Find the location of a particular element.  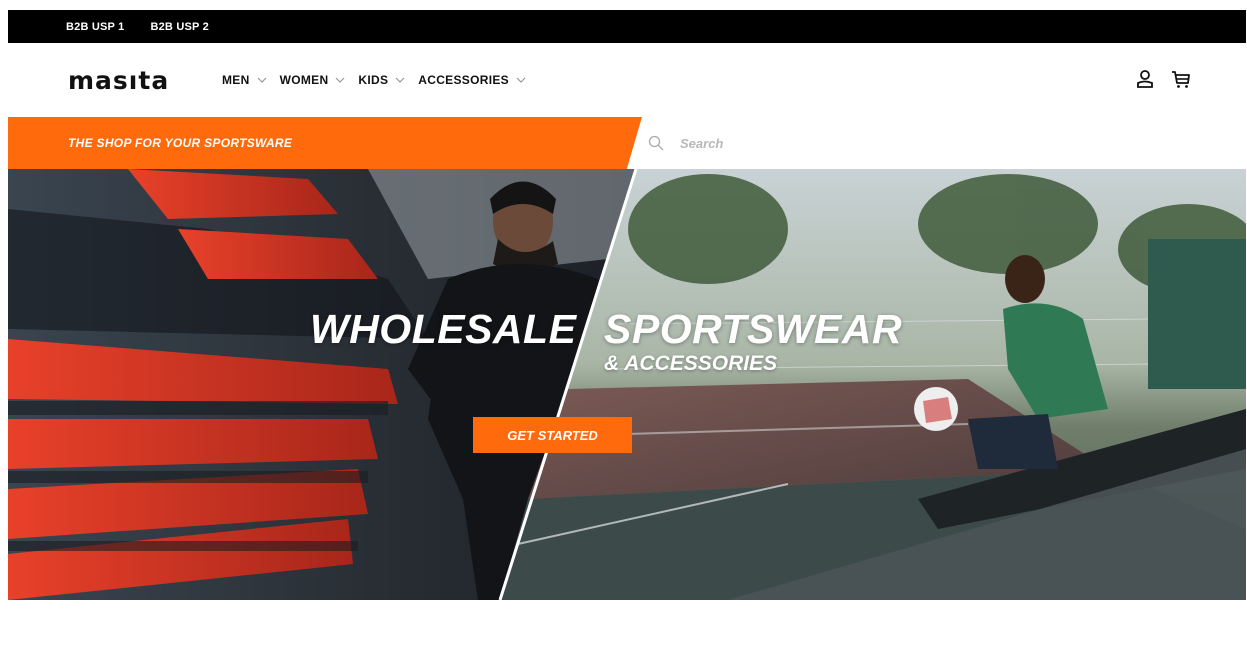

nav-item-men: MEN is located at coordinates (245, 80).